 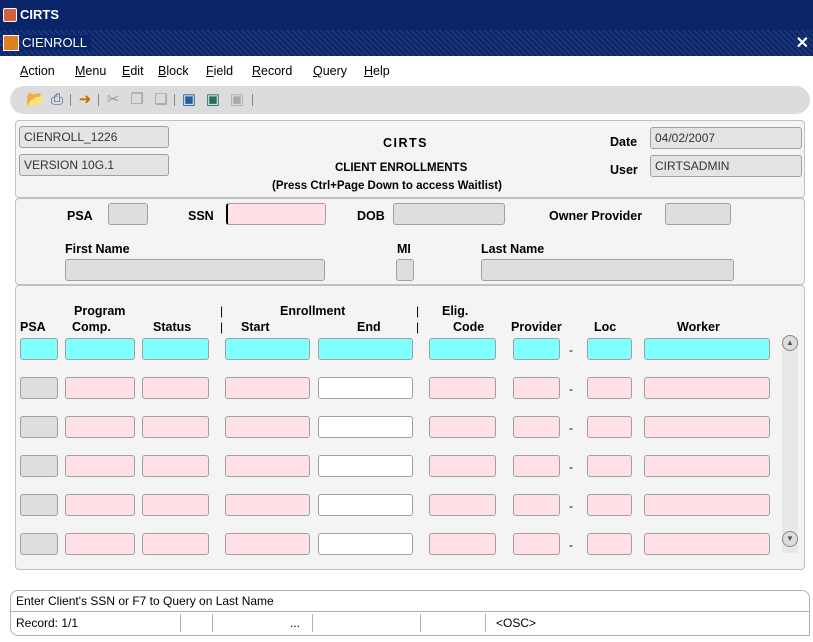 What do you see at coordinates (272, 71) in the screenshot?
I see `menu-record: Record` at bounding box center [272, 71].